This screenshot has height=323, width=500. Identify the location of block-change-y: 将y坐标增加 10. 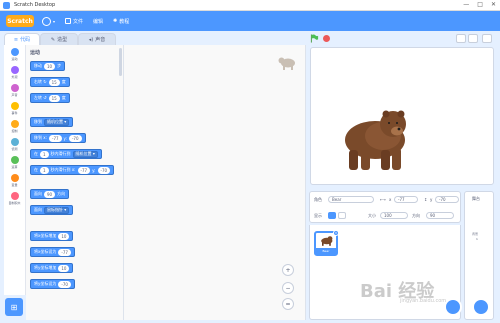
(52, 268).